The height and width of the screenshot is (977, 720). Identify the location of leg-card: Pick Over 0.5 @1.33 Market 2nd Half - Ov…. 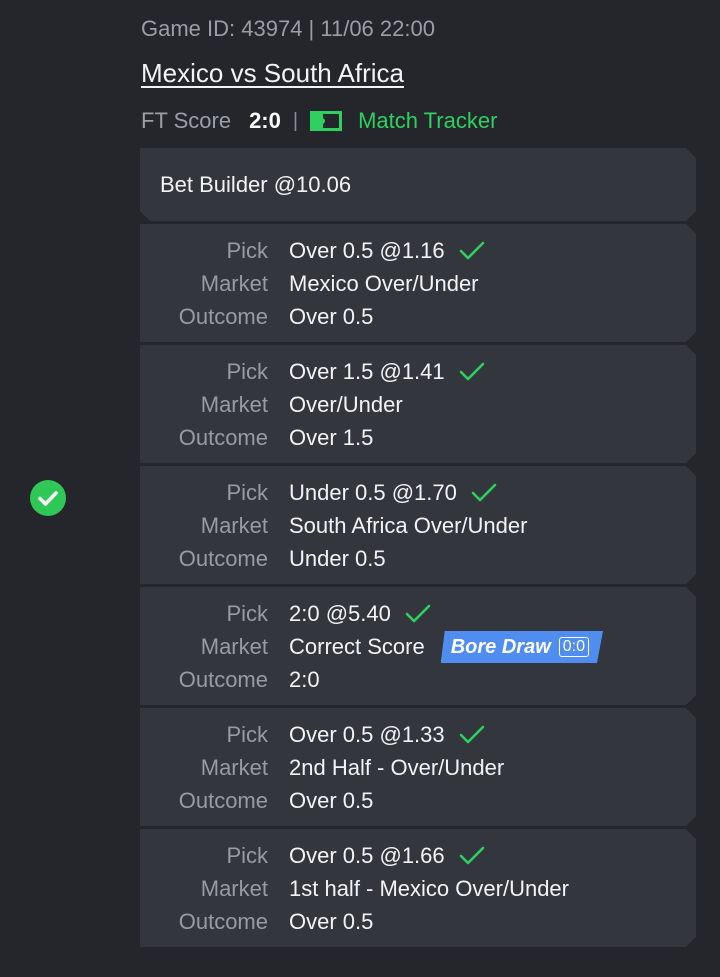
(418, 767).